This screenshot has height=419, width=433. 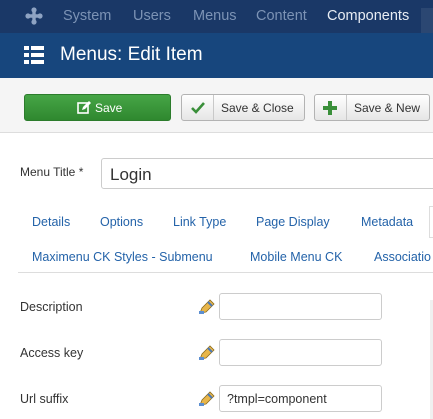 I want to click on tab-metadata: Metadata, so click(x=387, y=222).